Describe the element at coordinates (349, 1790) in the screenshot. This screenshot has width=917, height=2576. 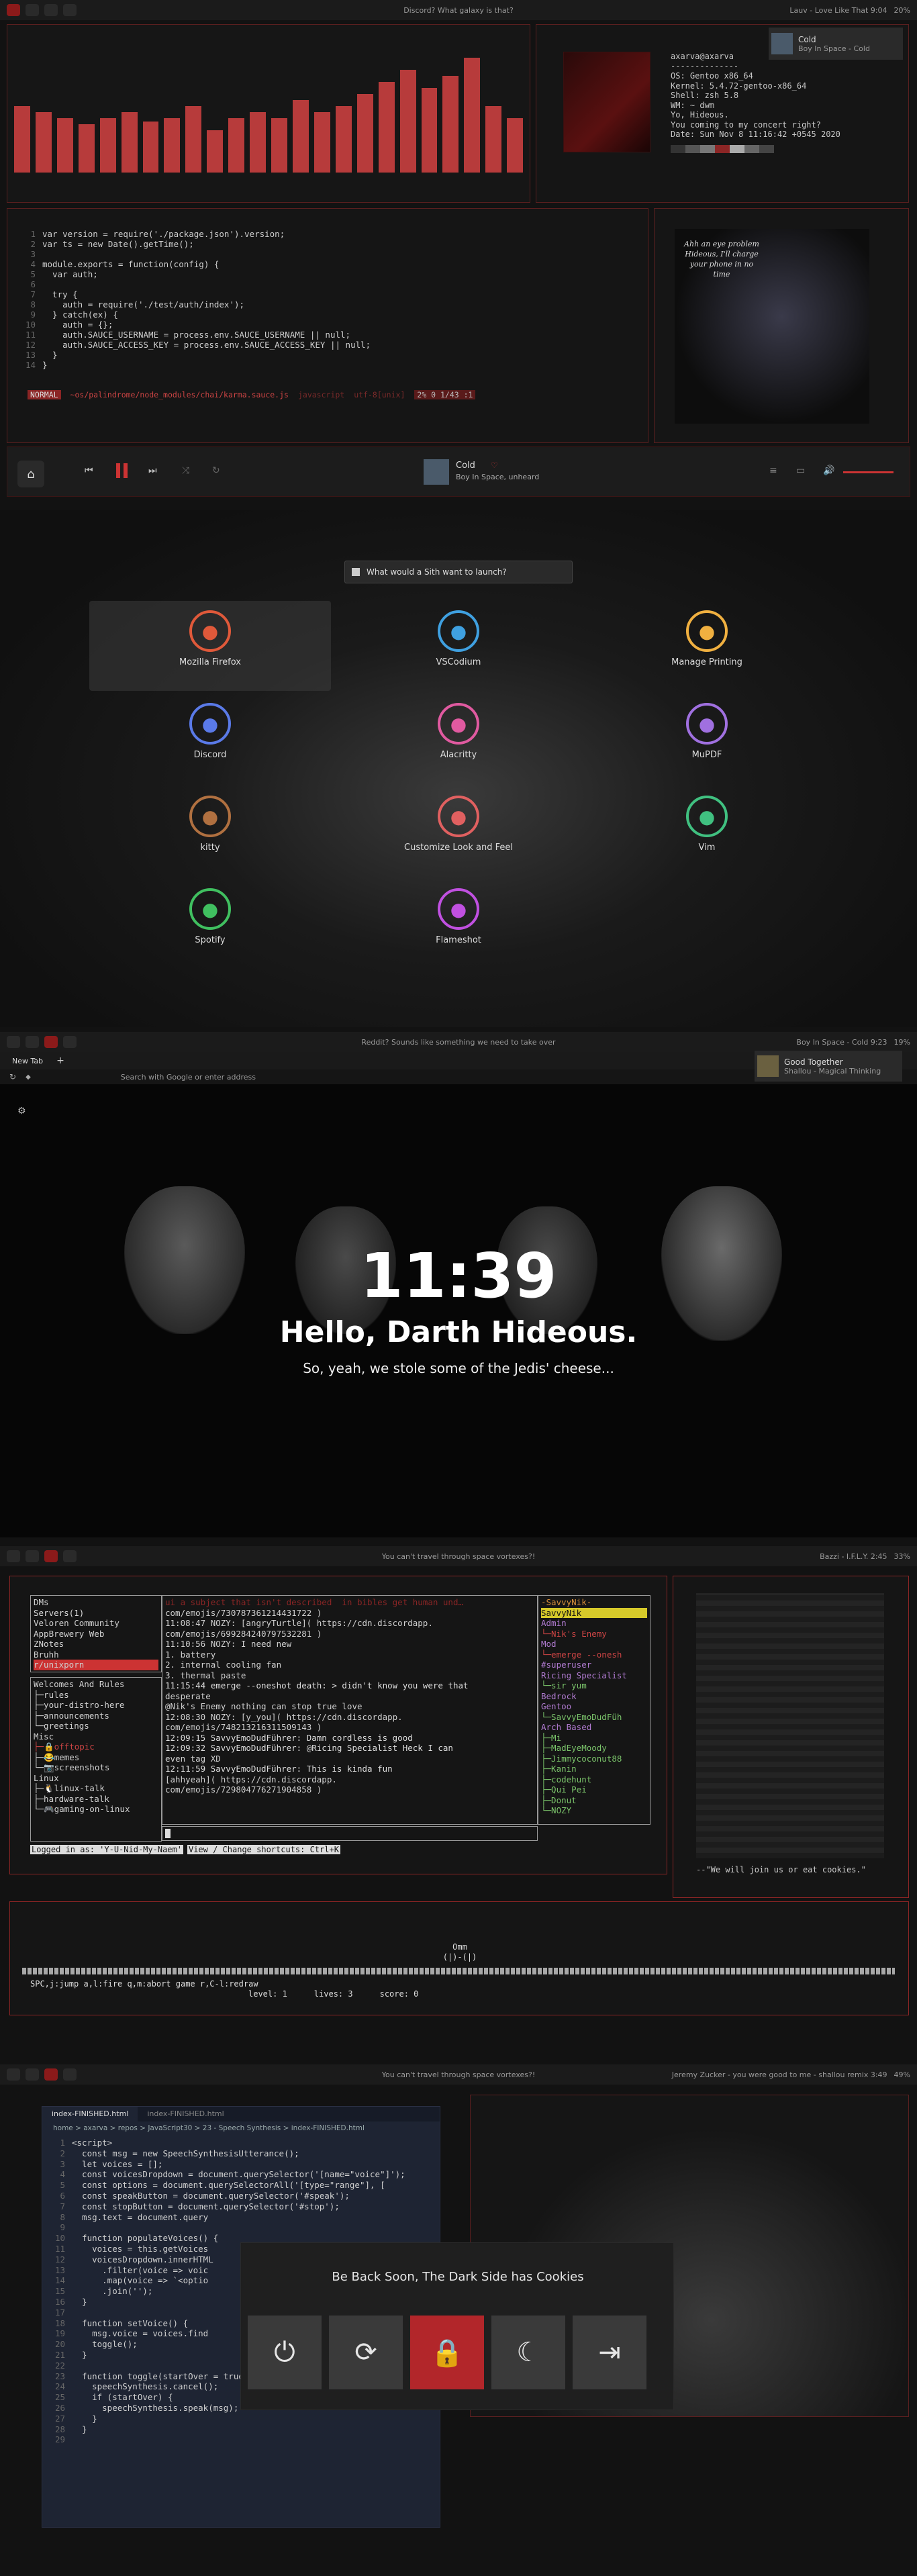
I see `chat-message: com/emojis/729804776271904858 )` at that location.